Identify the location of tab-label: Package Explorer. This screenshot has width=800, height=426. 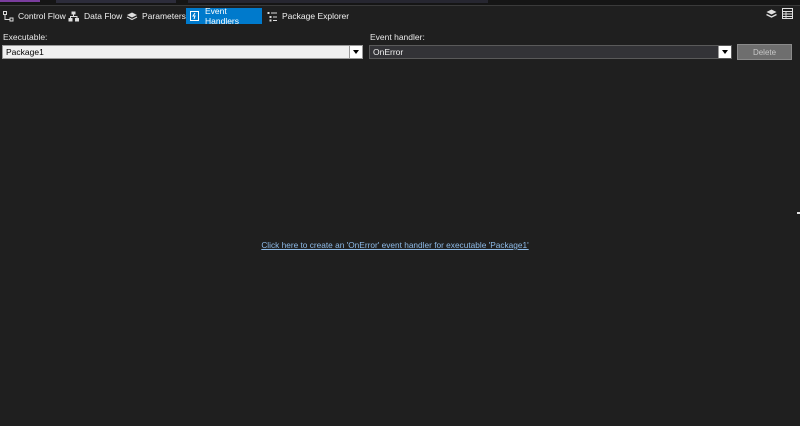
(316, 16).